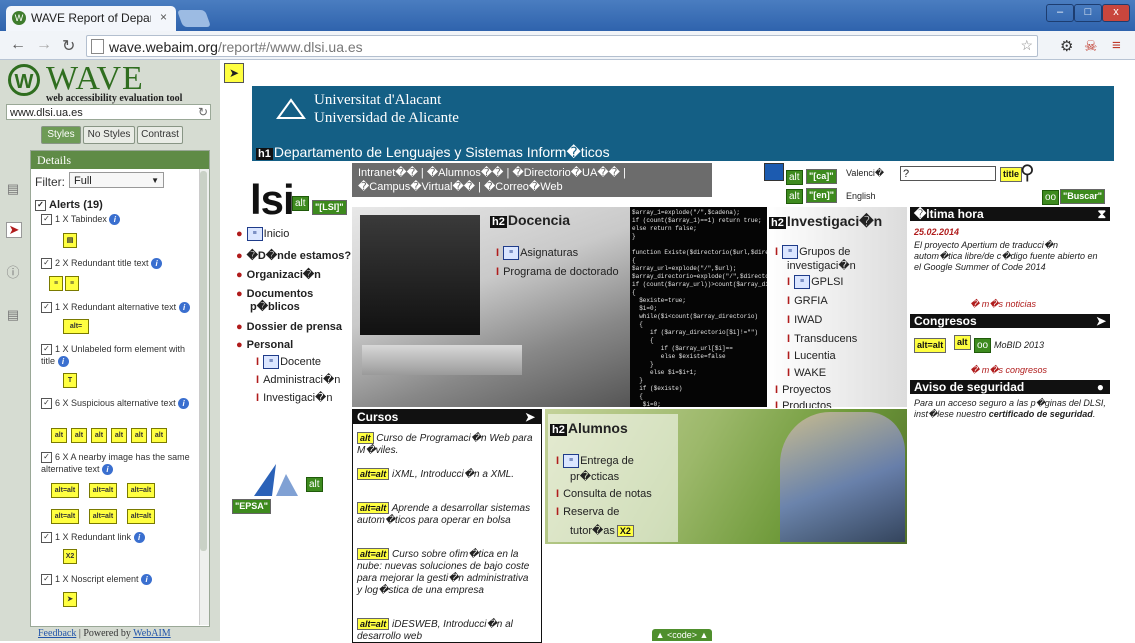  Describe the element at coordinates (812, 252) in the screenshot. I see `invest-item: I ≡ Grupos de` at that location.